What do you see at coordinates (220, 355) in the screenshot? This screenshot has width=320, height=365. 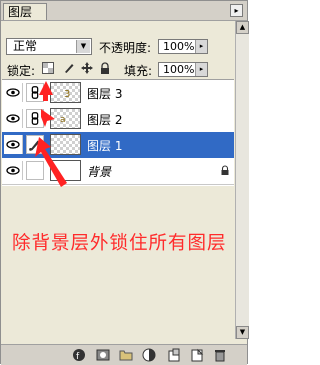 I see `trash-icon` at bounding box center [220, 355].